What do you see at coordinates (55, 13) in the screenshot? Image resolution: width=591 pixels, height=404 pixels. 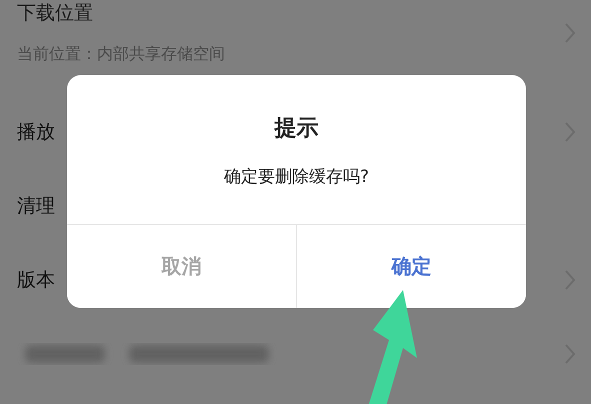 I see `setting-title: 下载位置` at bounding box center [55, 13].